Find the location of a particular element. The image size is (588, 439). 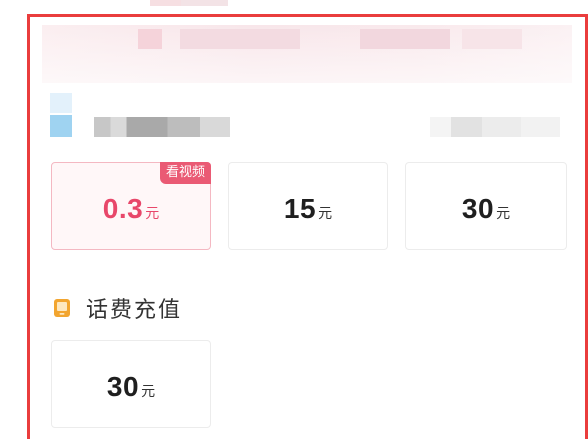

phone-recharge-amount-value: 30 is located at coordinates (123, 386).